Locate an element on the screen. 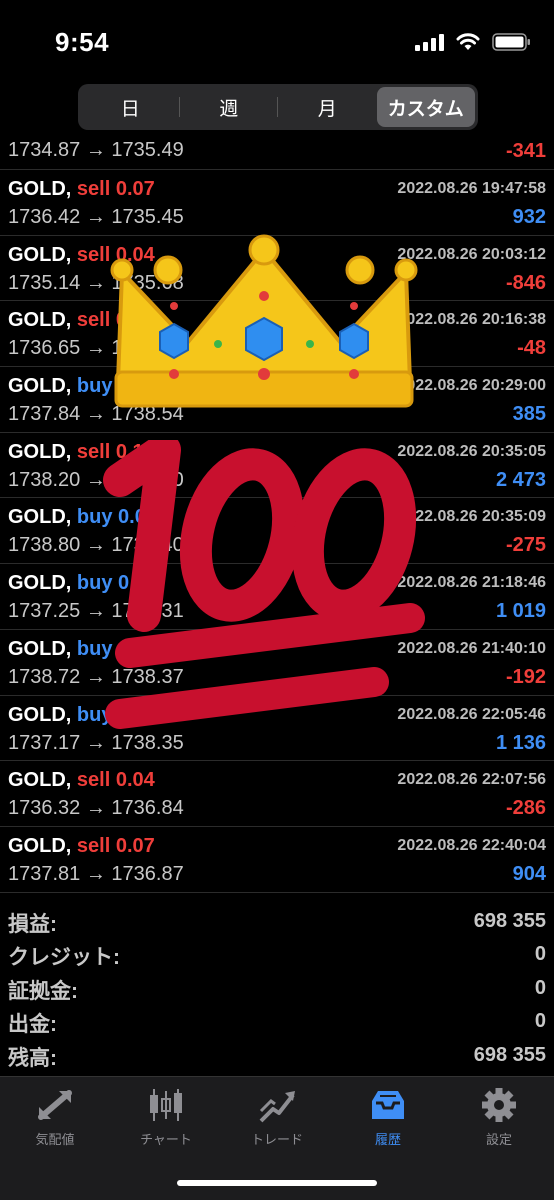  summary-label: 証拠金: is located at coordinates (43, 991).